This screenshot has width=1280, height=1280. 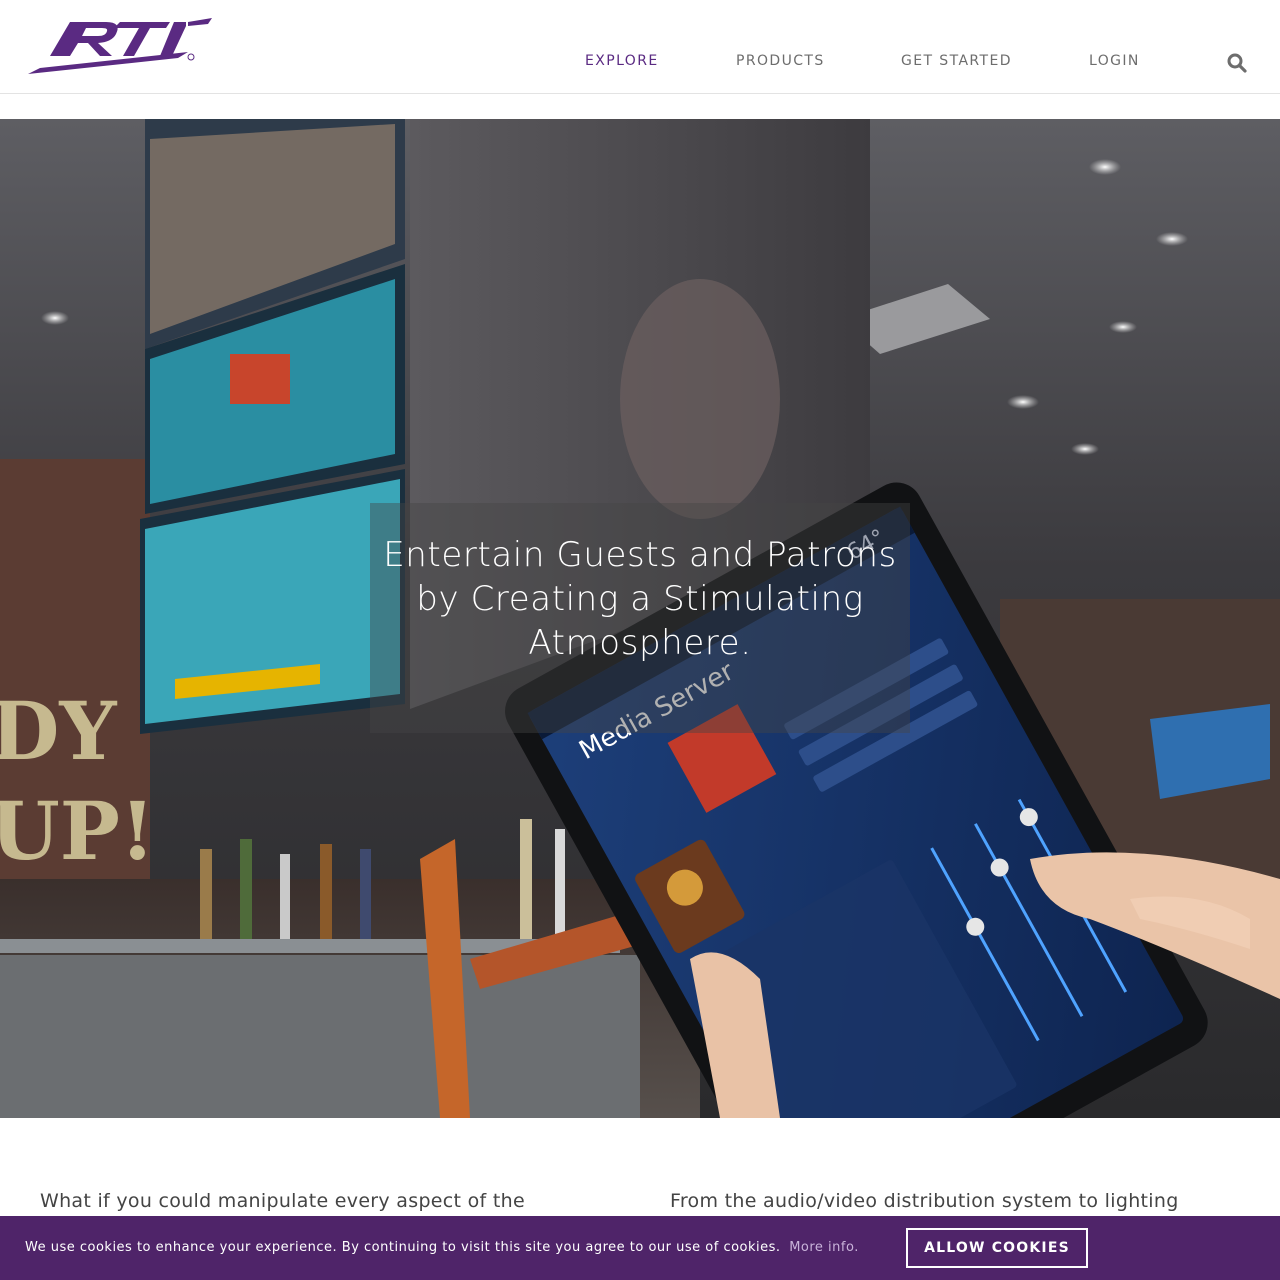 I want to click on svg-text: UP!, so click(x=77, y=831).